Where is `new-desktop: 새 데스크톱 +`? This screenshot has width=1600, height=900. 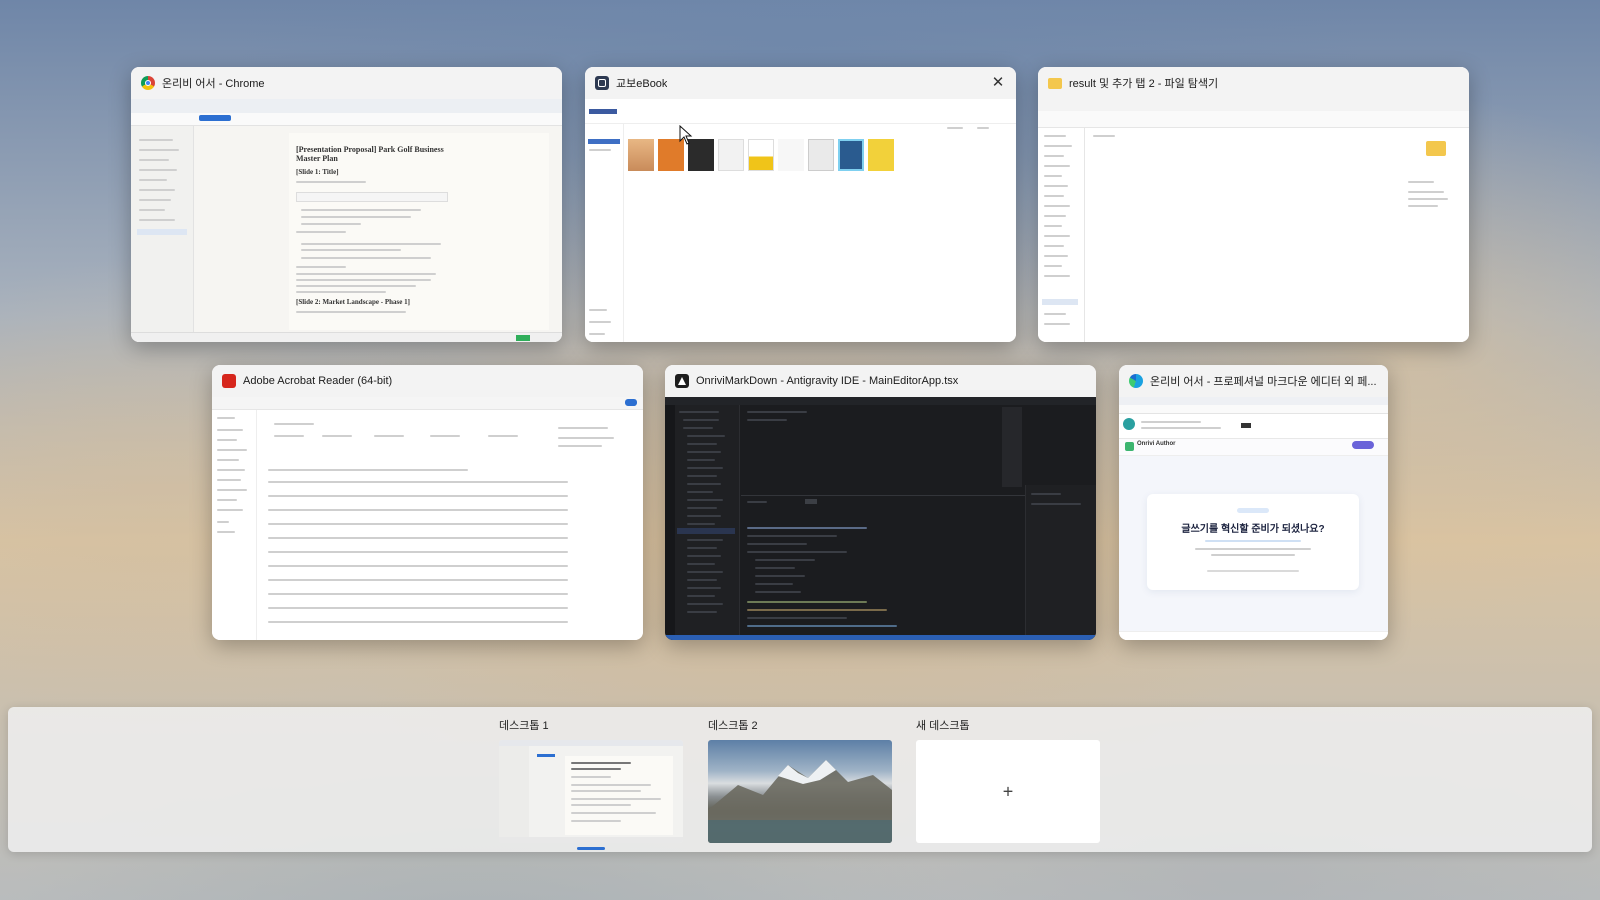 new-desktop: 새 데스크톱 + is located at coordinates (1008, 780).